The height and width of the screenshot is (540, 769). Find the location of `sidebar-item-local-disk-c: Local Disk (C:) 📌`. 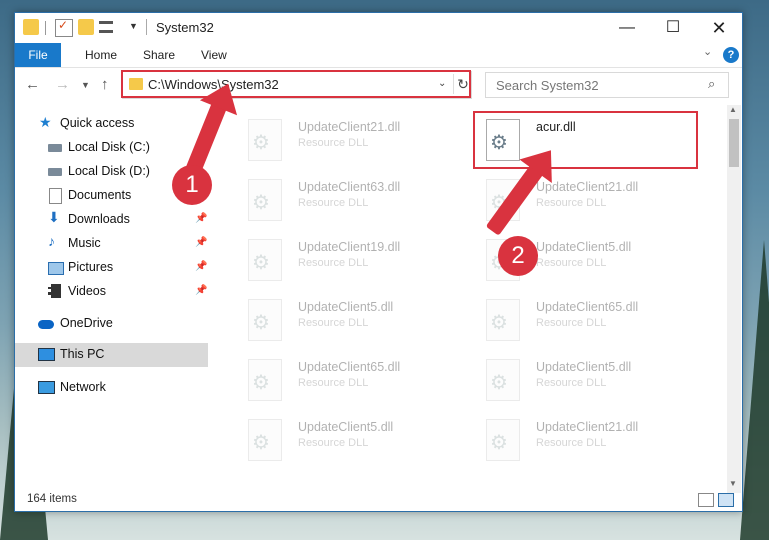

sidebar-item-local-disk-c: Local Disk (C:) 📌 is located at coordinates (111, 148).